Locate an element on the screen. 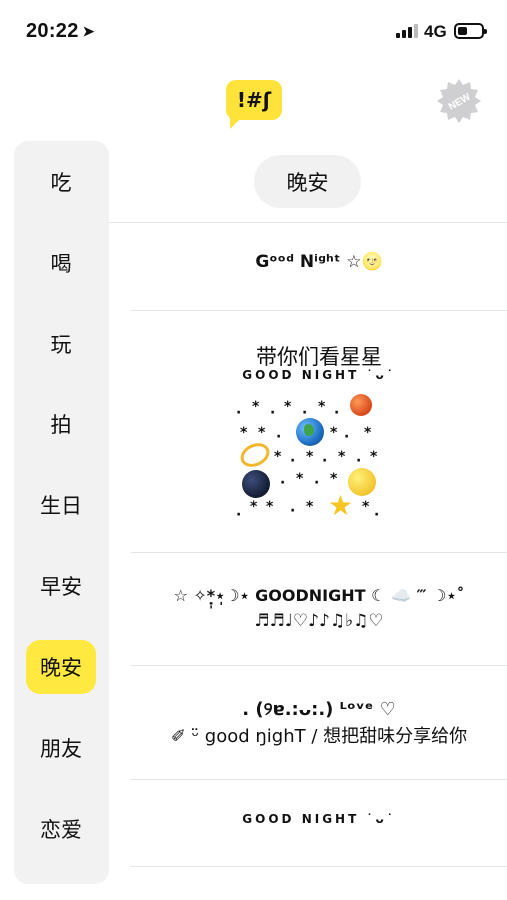  text-card-5: GOOD NIGHT ˙ᴗ˙ is located at coordinates (319, 819).